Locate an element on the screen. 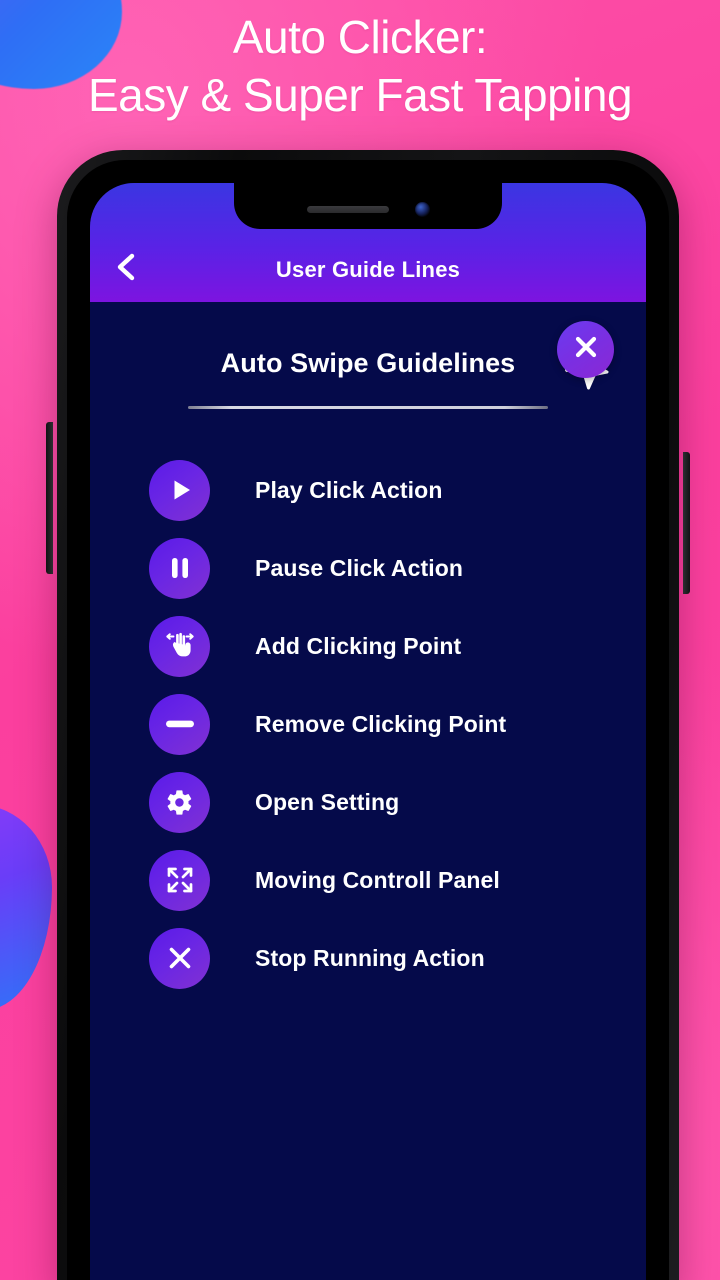 Image resolution: width=720 pixels, height=1280 pixels. minus-icon is located at coordinates (179, 724).